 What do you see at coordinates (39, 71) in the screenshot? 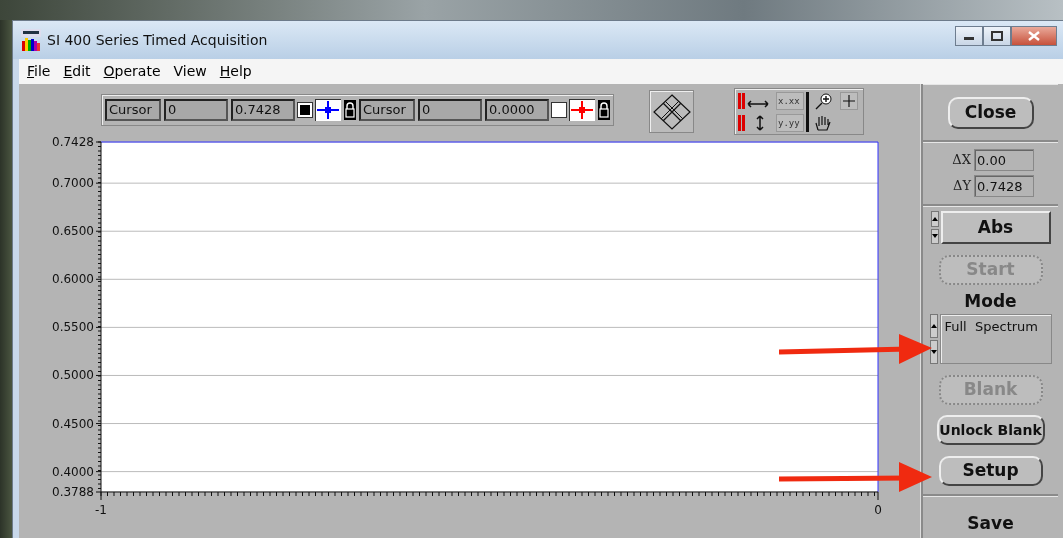
I see `menu-item: File` at bounding box center [39, 71].